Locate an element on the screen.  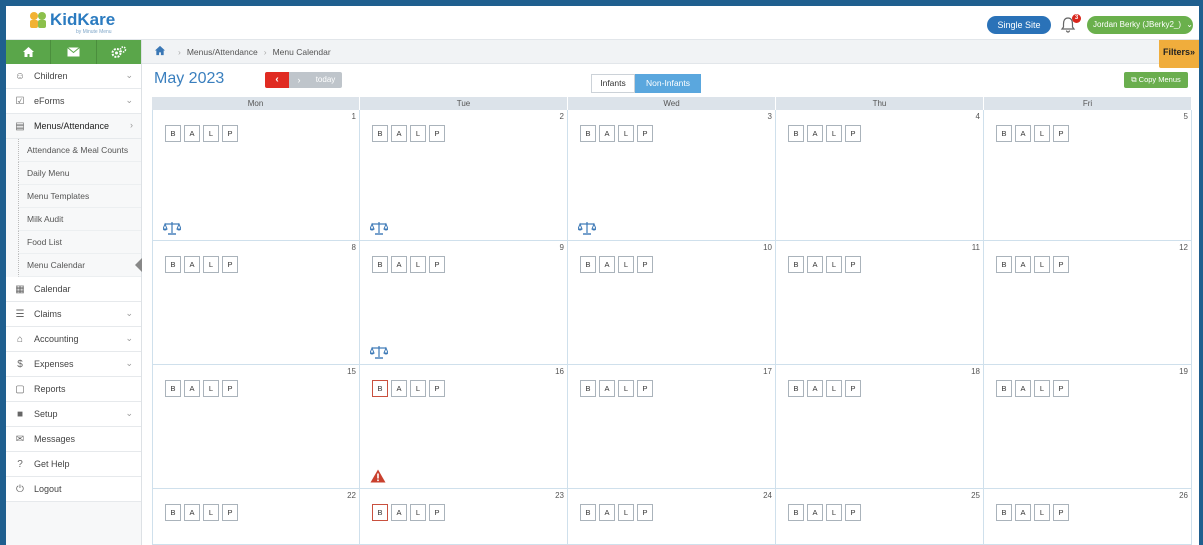
sidebar-subitem-food-list: Food List is located at coordinates (79, 242).